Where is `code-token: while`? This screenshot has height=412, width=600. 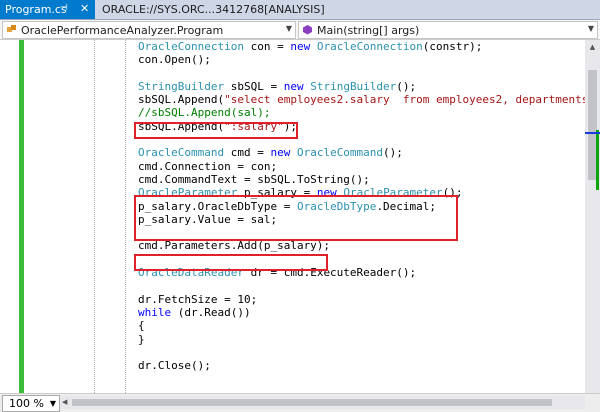 code-token: while is located at coordinates (155, 312).